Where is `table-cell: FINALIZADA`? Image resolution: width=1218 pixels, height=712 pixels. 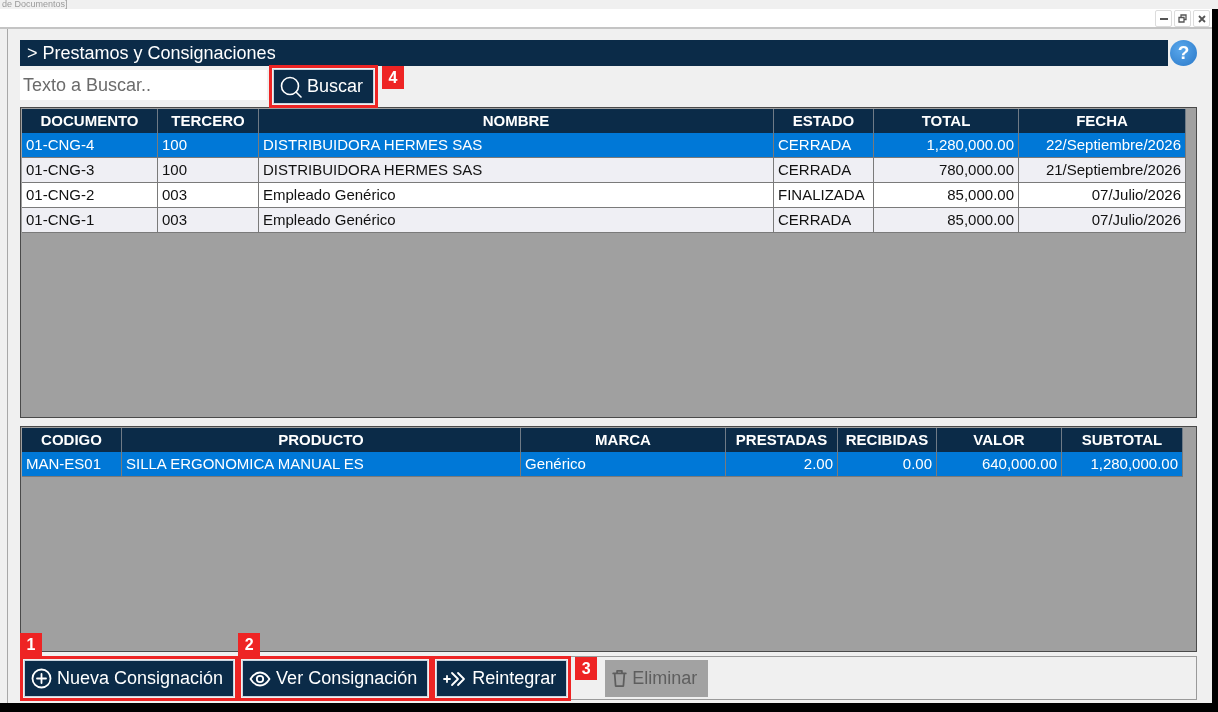 table-cell: FINALIZADA is located at coordinates (824, 195).